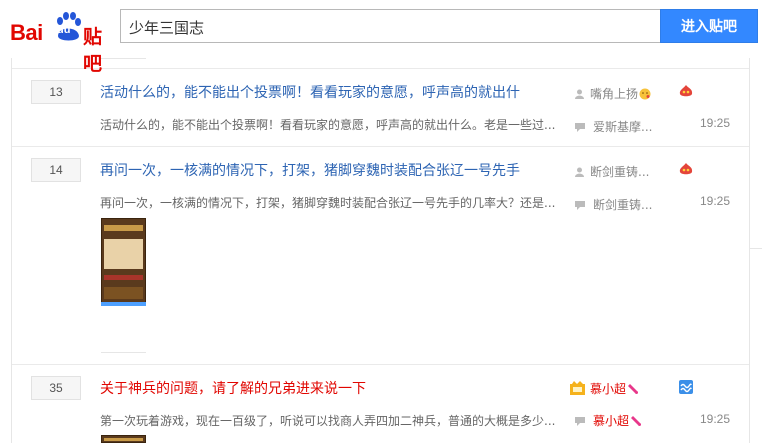  Describe the element at coordinates (310, 92) in the screenshot. I see `thread-title-link: 活动什么的，能不能出个投票啊！看看玩家的意愿，呼声高的就出什` at that location.